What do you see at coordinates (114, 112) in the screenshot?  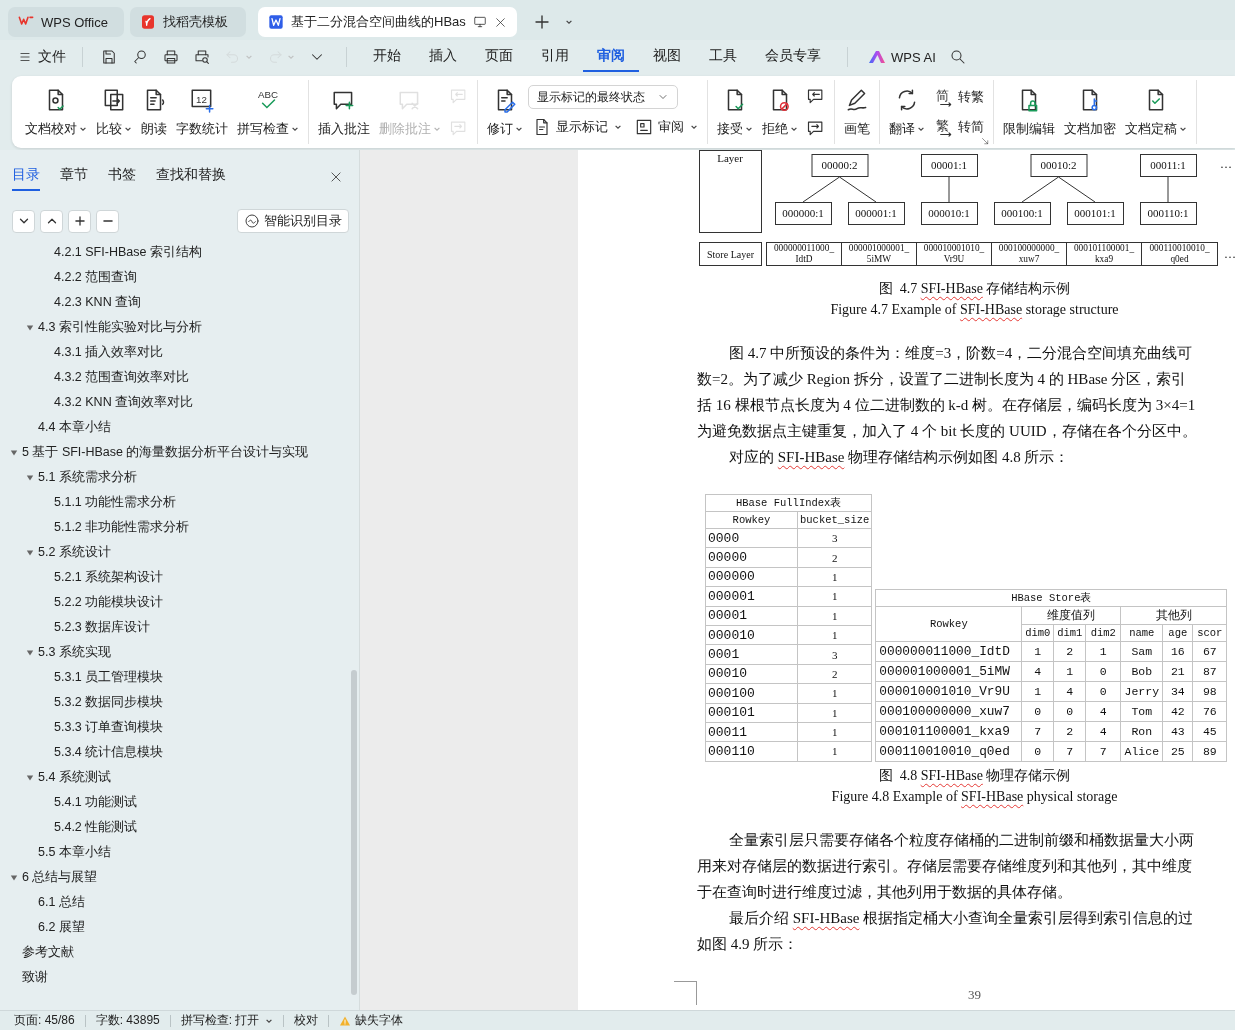 I see `ribbon-button: 比较` at bounding box center [114, 112].